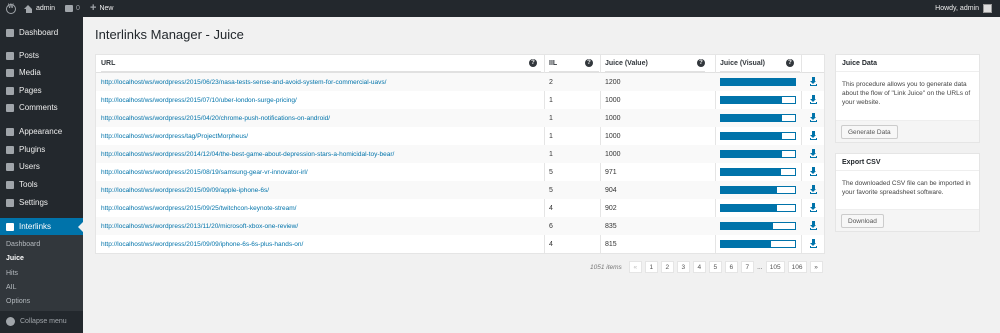 Image resolution: width=1000 pixels, height=333 pixels. I want to click on sidebar-item-settings: Settings, so click(41, 202).